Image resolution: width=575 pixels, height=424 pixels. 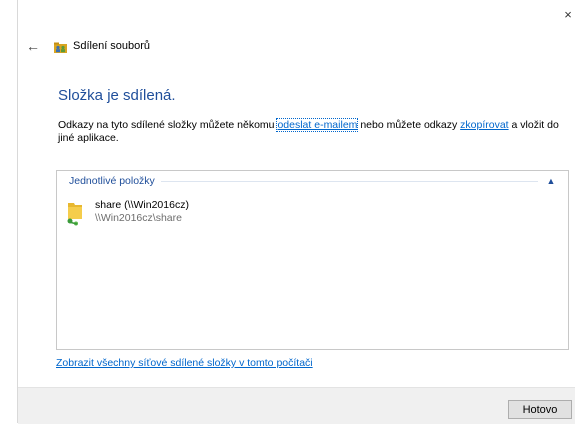 I want to click on group-header: Jednotlivé položky ▲, so click(x=313, y=181).